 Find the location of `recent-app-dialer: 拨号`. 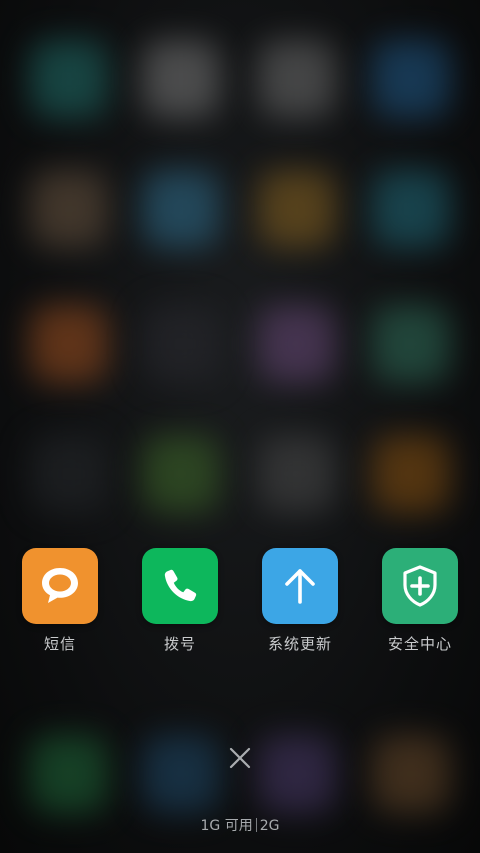

recent-app-dialer: 拨号 is located at coordinates (180, 601).